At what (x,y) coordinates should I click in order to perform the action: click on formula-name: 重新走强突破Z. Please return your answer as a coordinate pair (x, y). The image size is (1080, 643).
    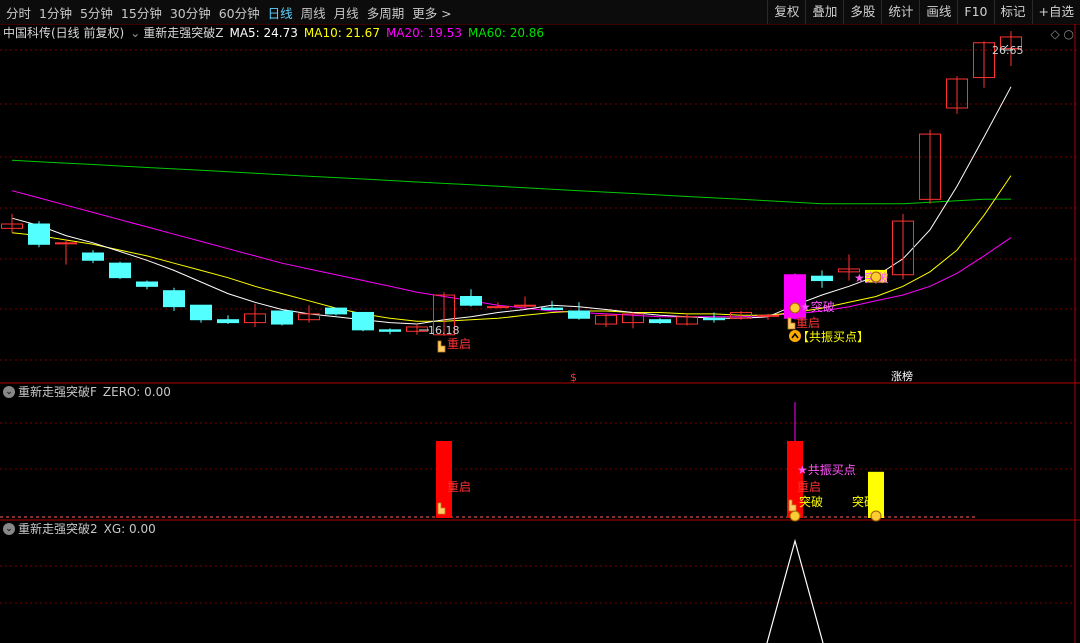
    Looking at the image, I should click on (183, 33).